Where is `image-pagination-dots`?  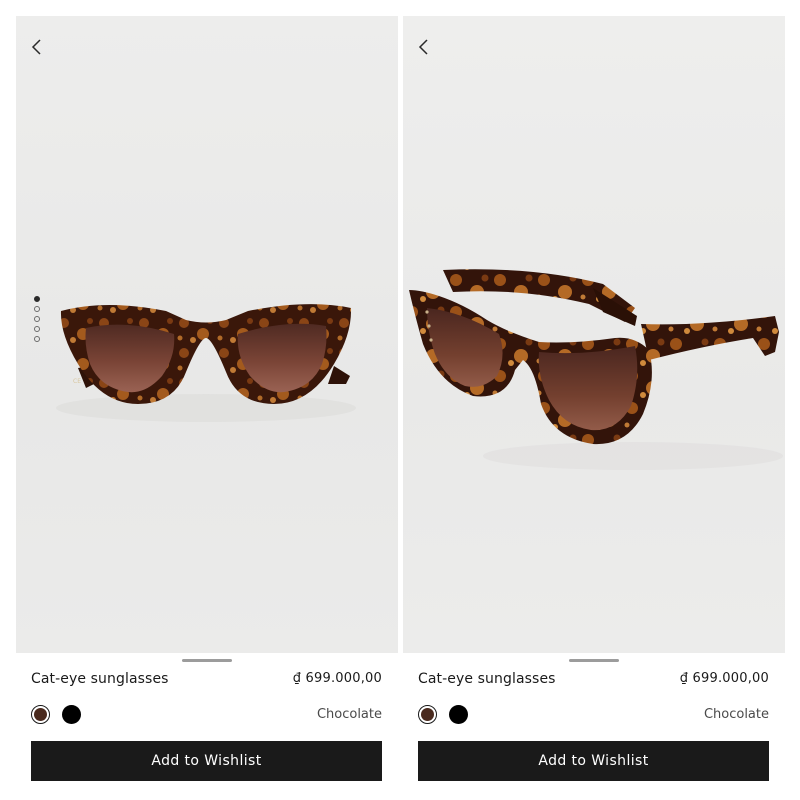 image-pagination-dots is located at coordinates (38, 321).